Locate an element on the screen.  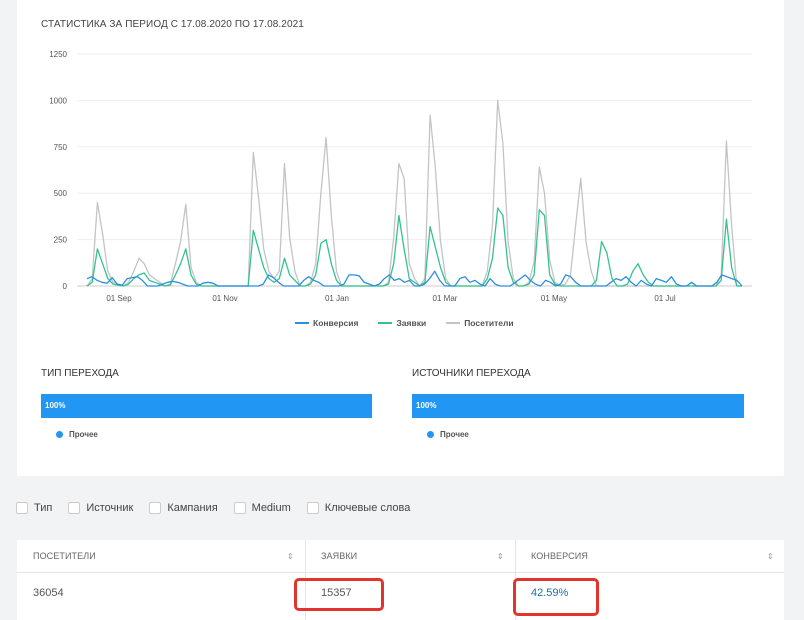
header-visitors: ПОСЕТИТЕЛИ is located at coordinates (161, 556).